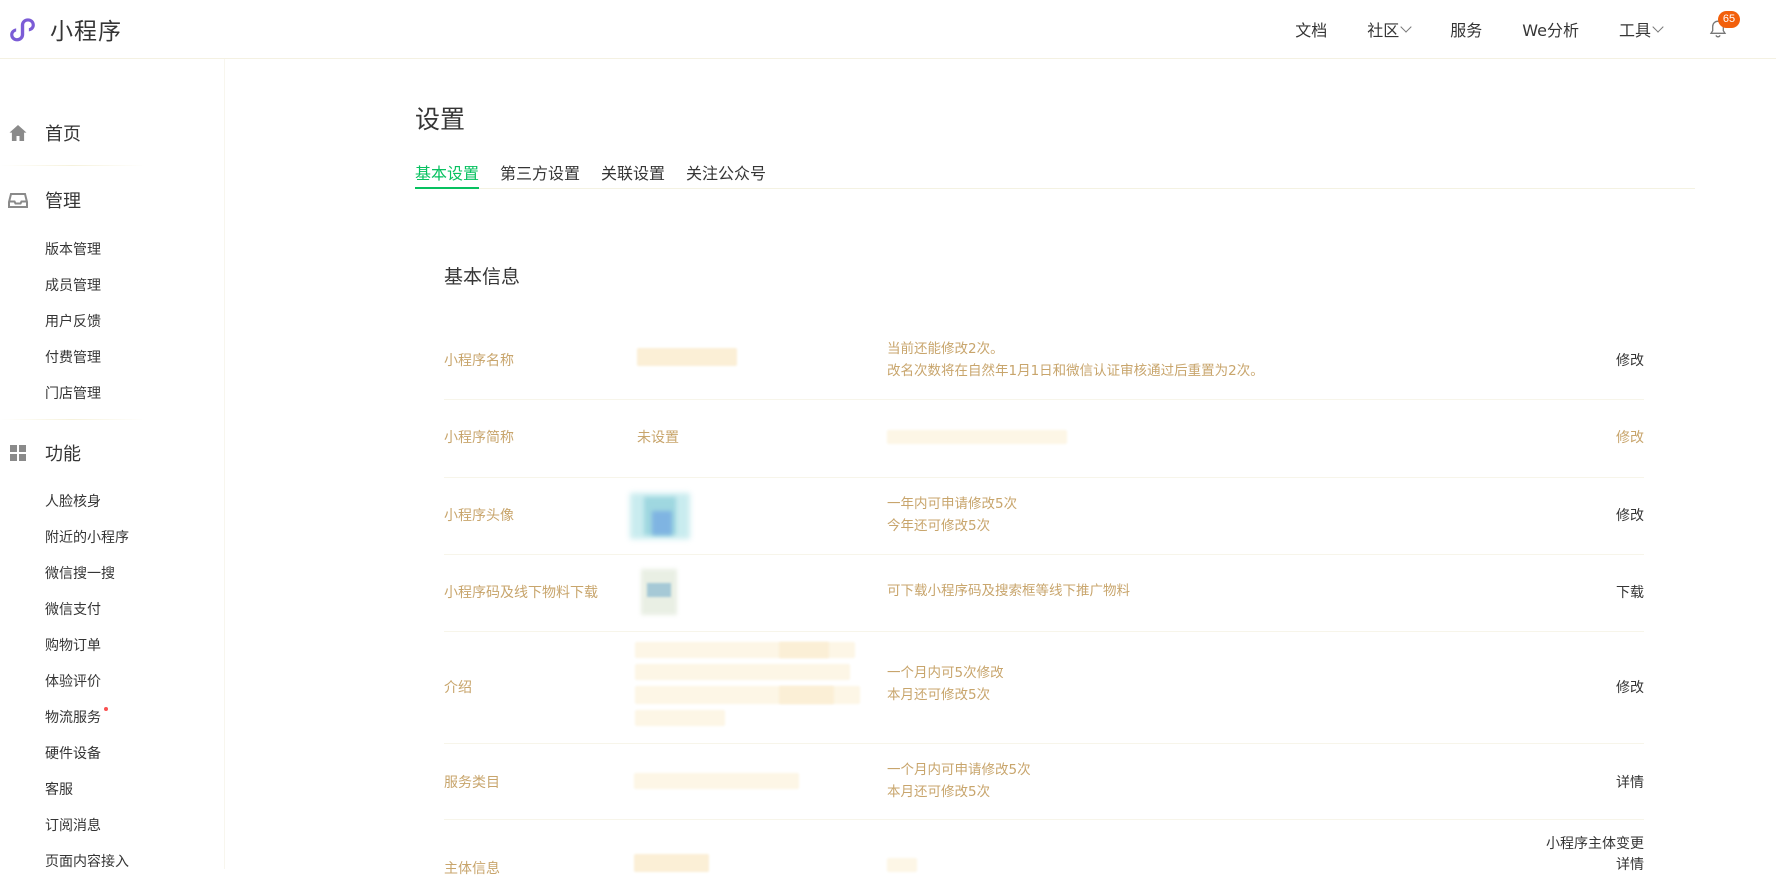 The height and width of the screenshot is (880, 1776). Describe the element at coordinates (1729, 19) in the screenshot. I see `notification-badge: 65` at that location.